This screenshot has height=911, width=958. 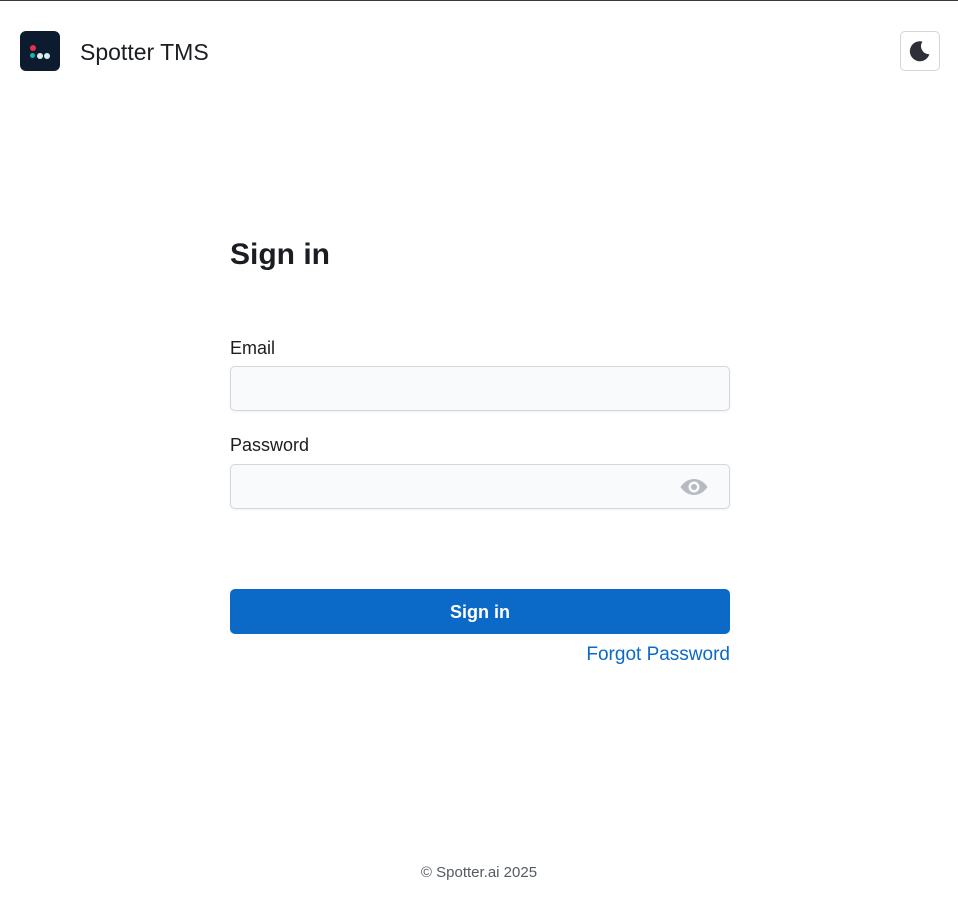 I want to click on moon-icon, so click(x=919, y=51).